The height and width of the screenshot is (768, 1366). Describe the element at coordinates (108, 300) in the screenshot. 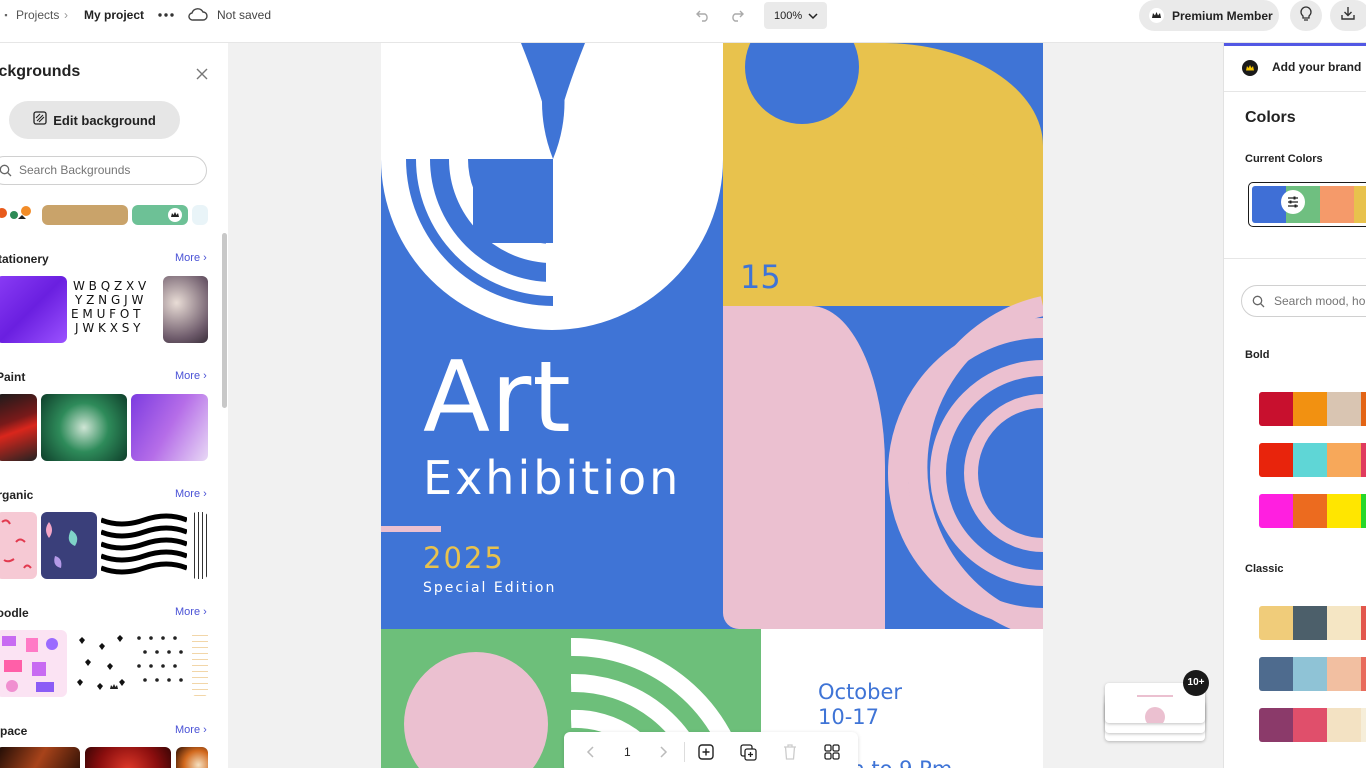

I see `svg-text: Y Z N G J W` at that location.